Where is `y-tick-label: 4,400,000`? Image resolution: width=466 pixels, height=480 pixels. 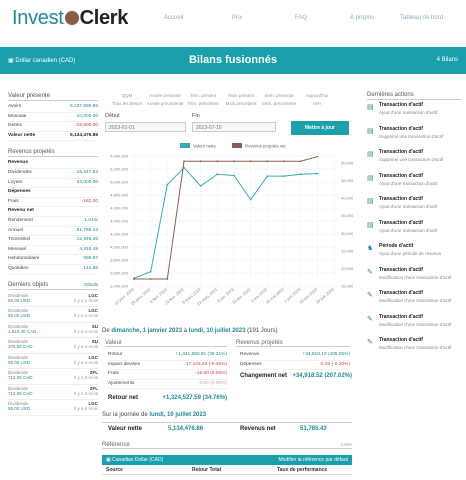
y-tick-label: 4,400,000 is located at coordinates (119, 221).